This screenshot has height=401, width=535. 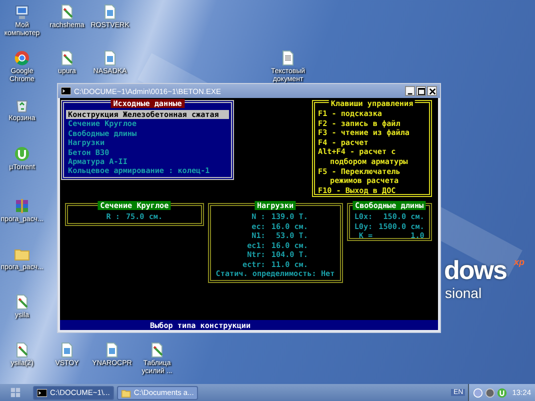 What do you see at coordinates (519, 262) in the screenshot?
I see `wallpaper-text: xp` at bounding box center [519, 262].